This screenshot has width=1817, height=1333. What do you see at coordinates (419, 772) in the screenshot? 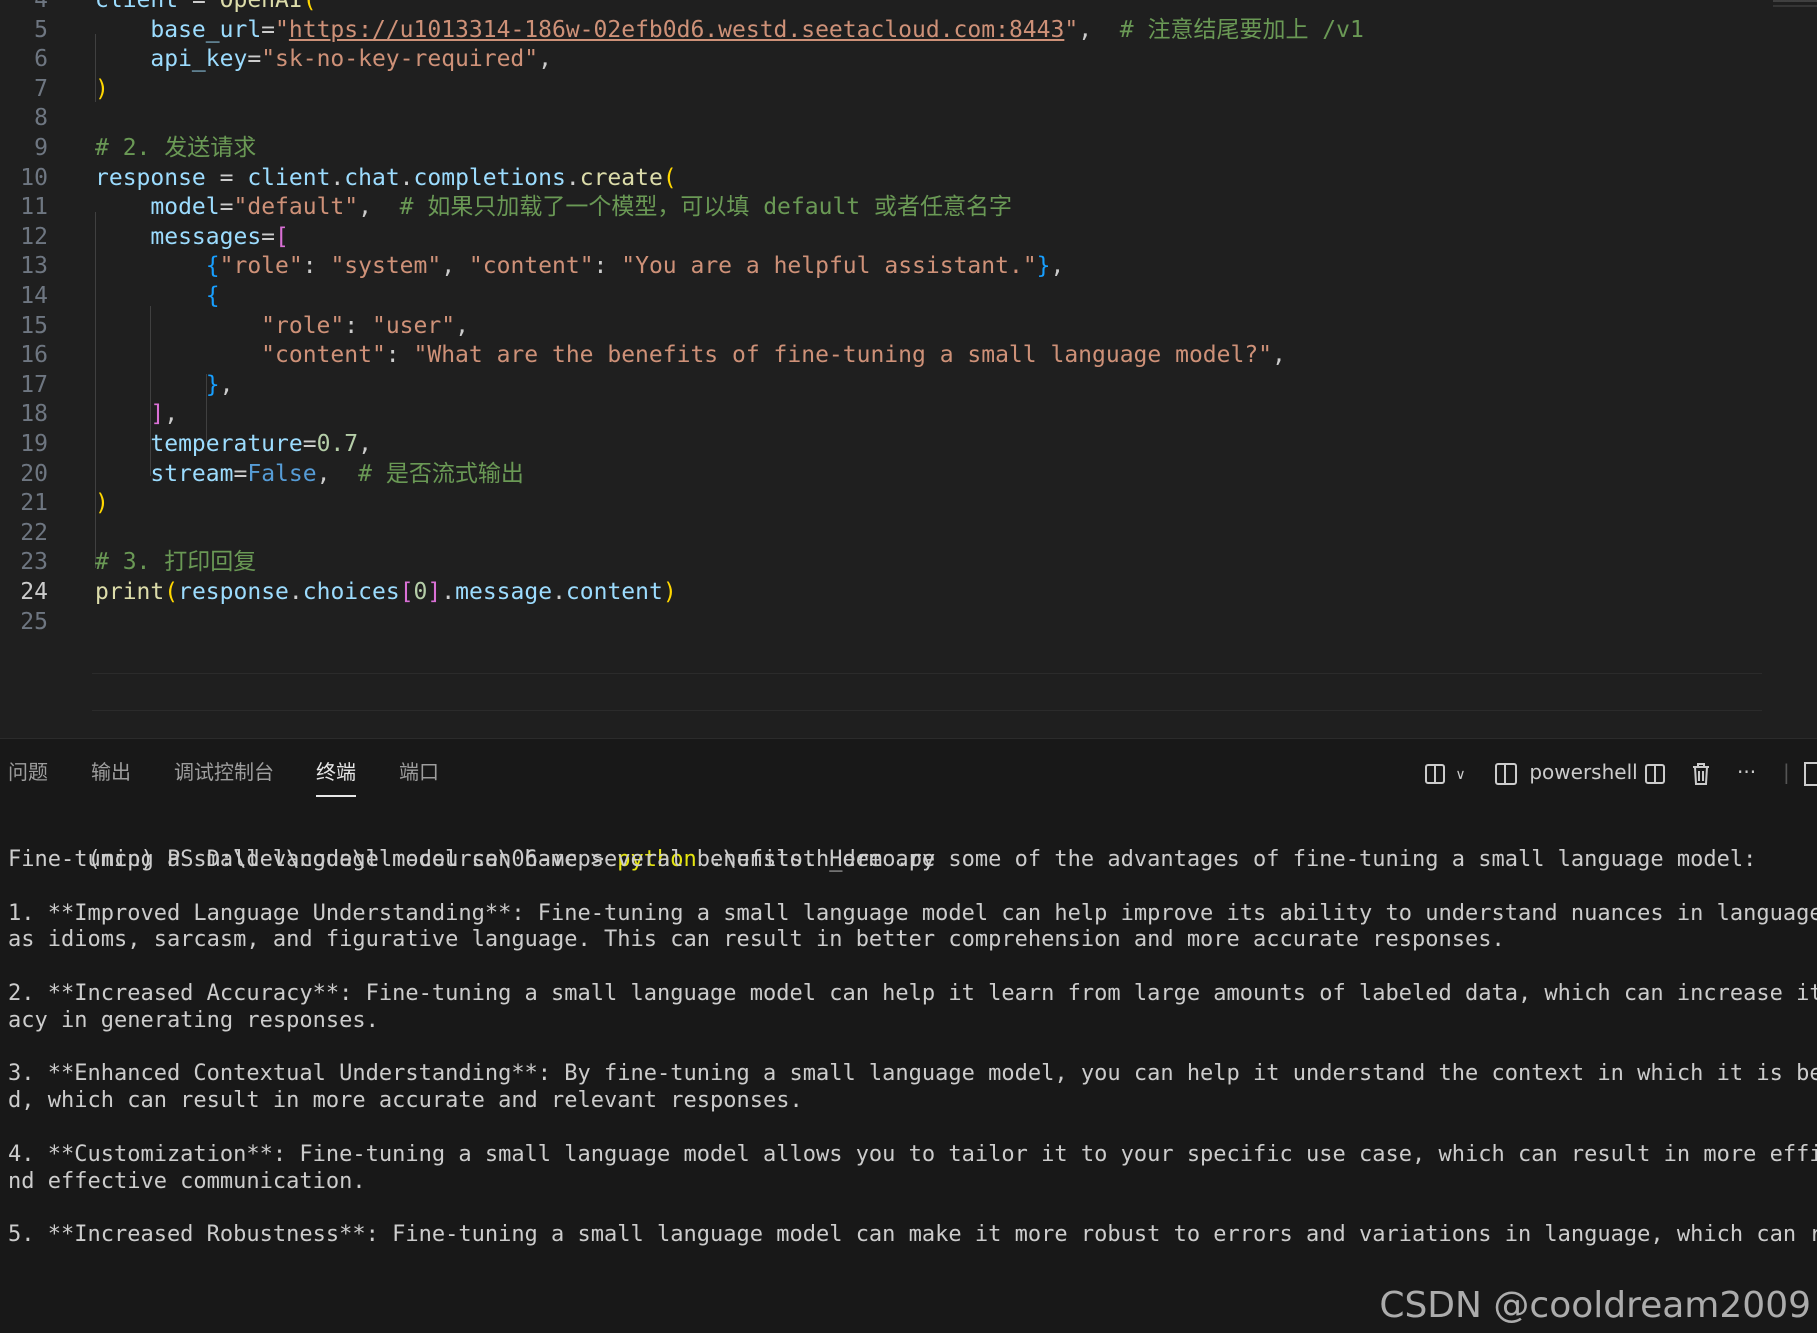
I see `tab-ports: 端口` at bounding box center [419, 772].